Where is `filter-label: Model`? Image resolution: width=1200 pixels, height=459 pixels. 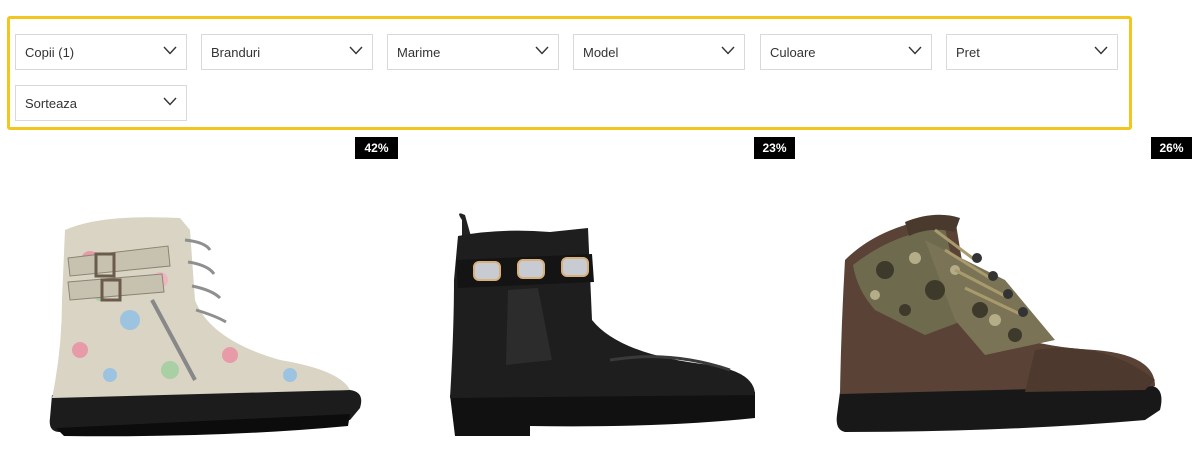
filter-label: Model is located at coordinates (601, 52).